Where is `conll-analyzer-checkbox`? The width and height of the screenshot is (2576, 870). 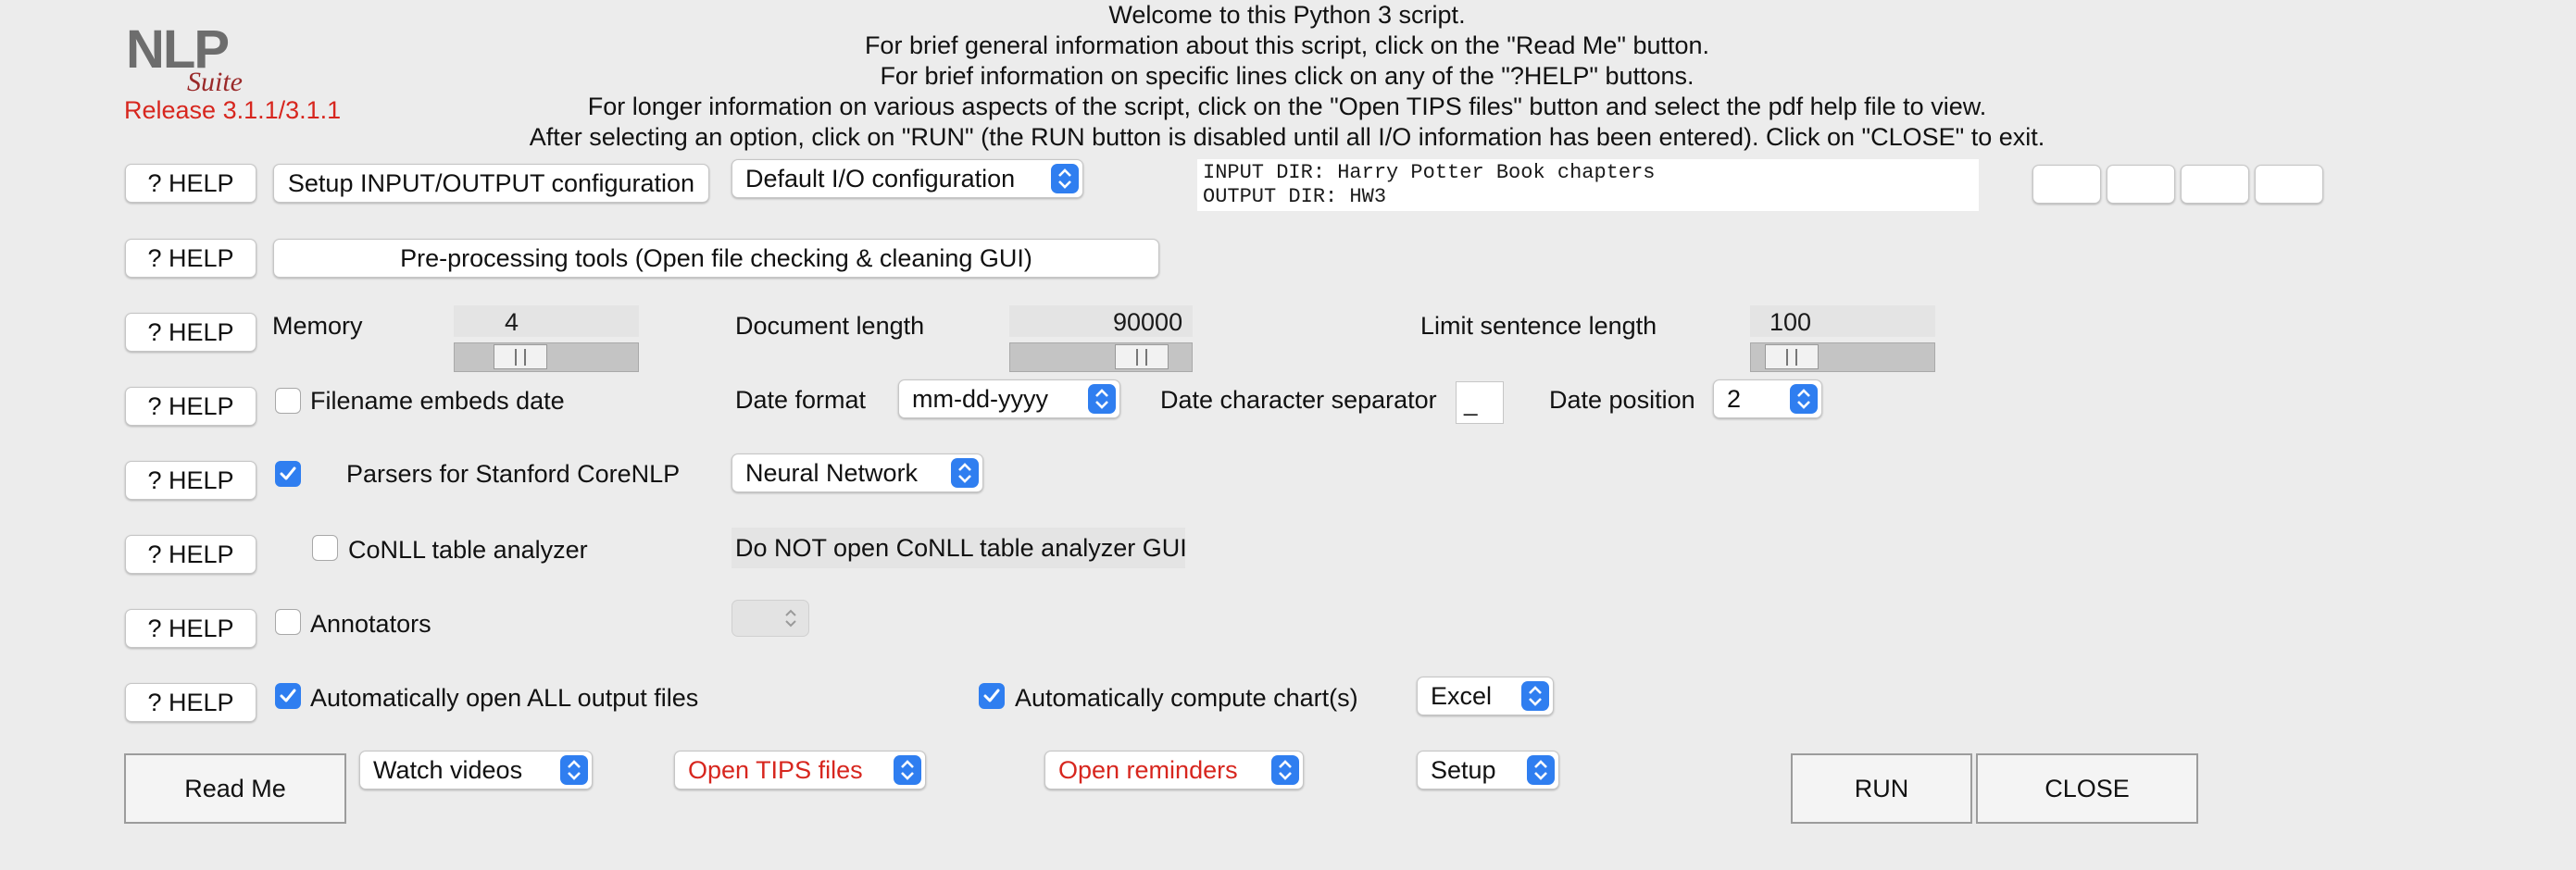 conll-analyzer-checkbox is located at coordinates (325, 548).